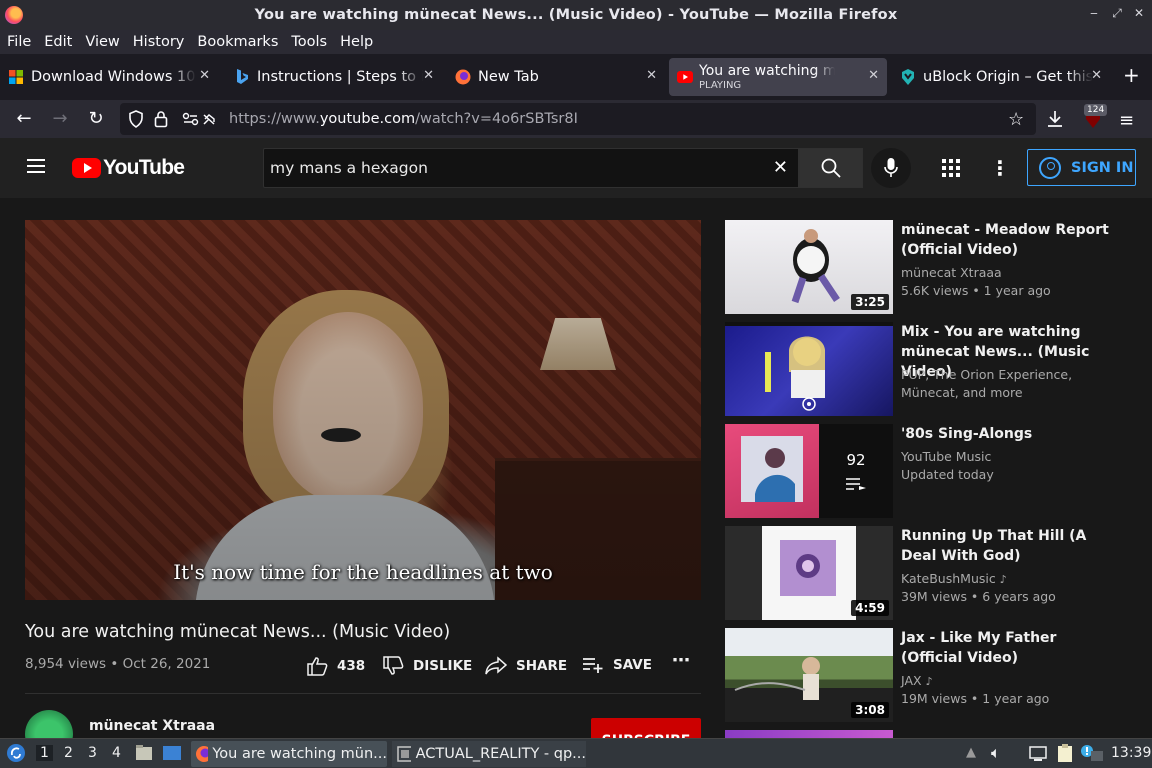 This screenshot has width=1152, height=768. Describe the element at coordinates (971, 752) in the screenshot. I see `tray-up-arrow-icon: ▲` at that location.